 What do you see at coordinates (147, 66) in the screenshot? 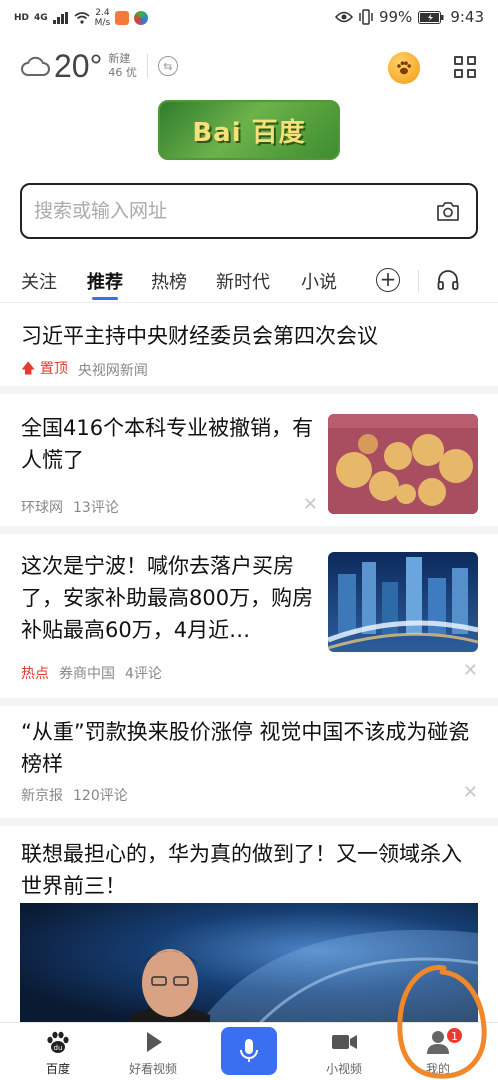
I see `weather-divider` at bounding box center [147, 66].